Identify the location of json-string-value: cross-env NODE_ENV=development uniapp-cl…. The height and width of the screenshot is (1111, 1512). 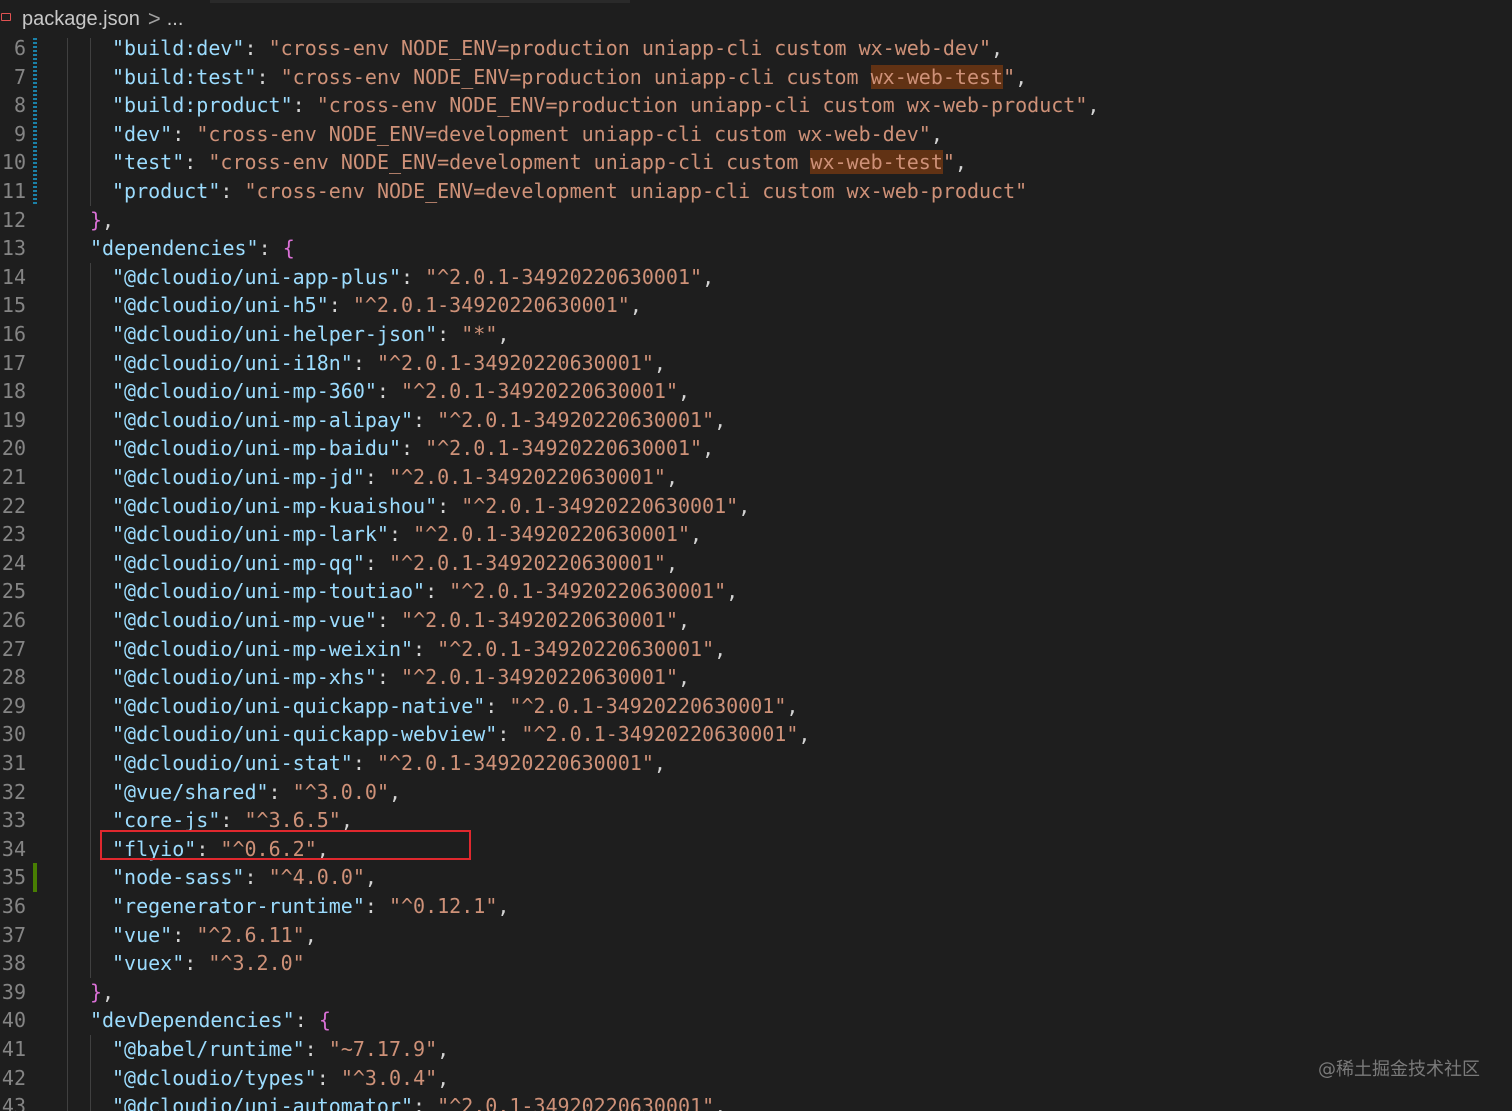
(515, 162).